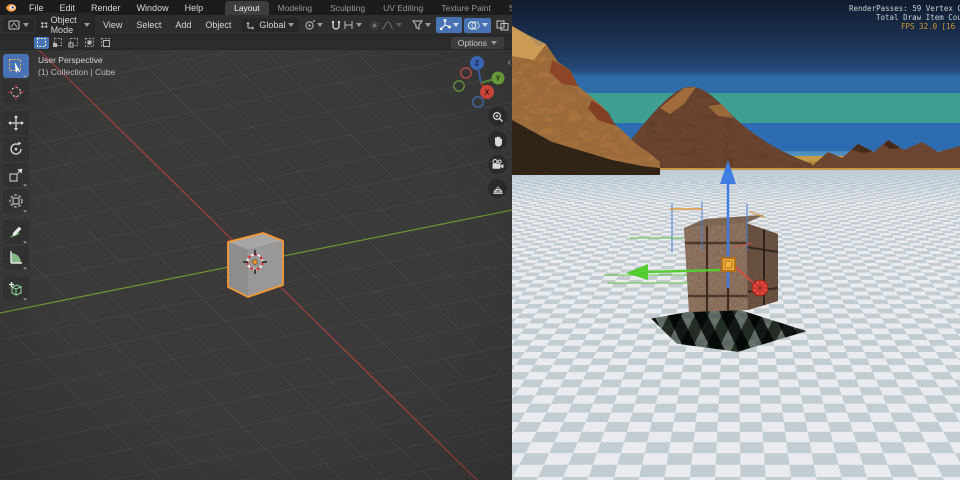 Image resolution: width=960 pixels, height=480 pixels. What do you see at coordinates (36, 8) in the screenshot?
I see `menu-file: File` at bounding box center [36, 8].